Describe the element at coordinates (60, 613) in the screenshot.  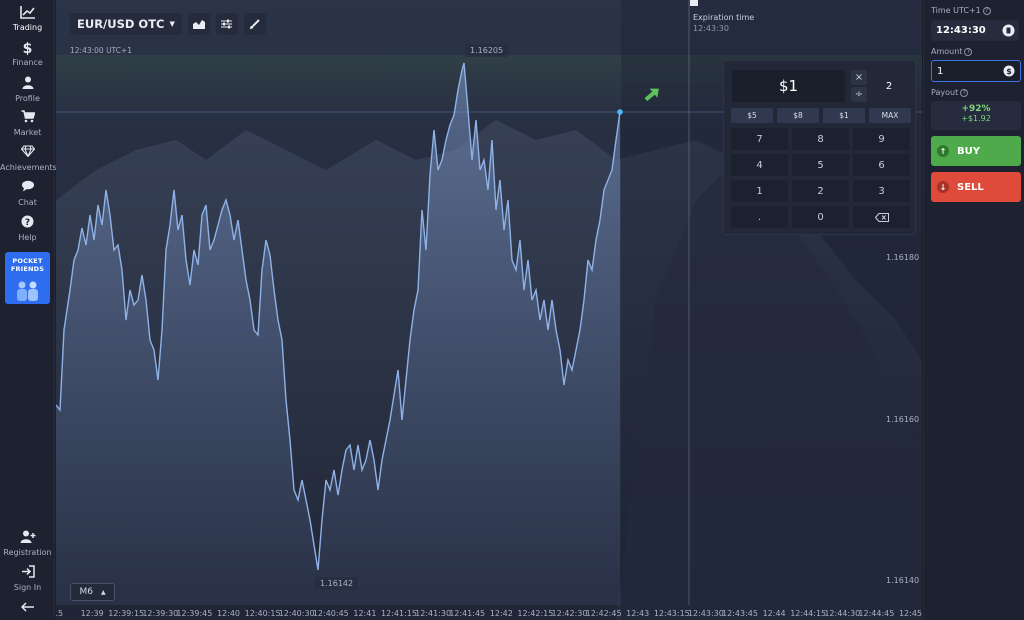
I see `time-tick: 15` at that location.